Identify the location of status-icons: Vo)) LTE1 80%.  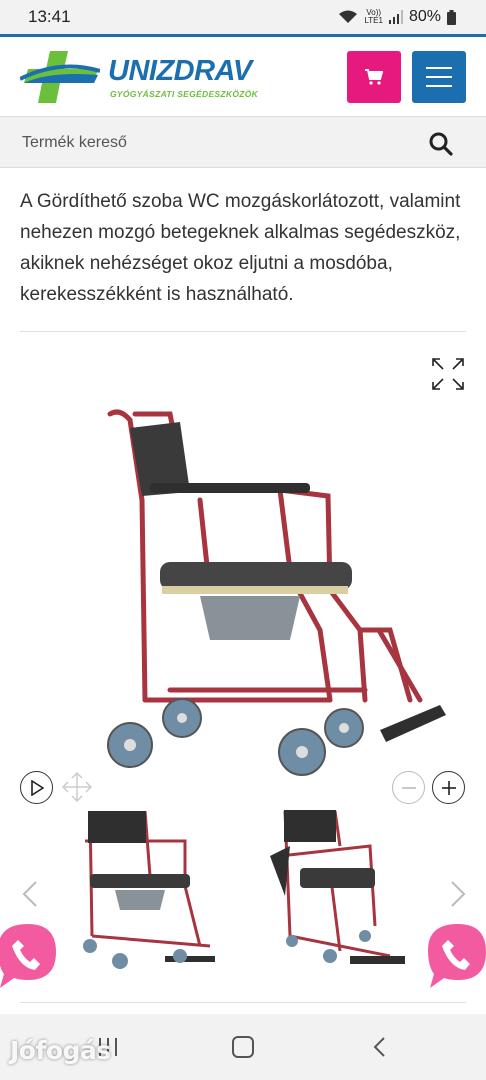
(397, 17).